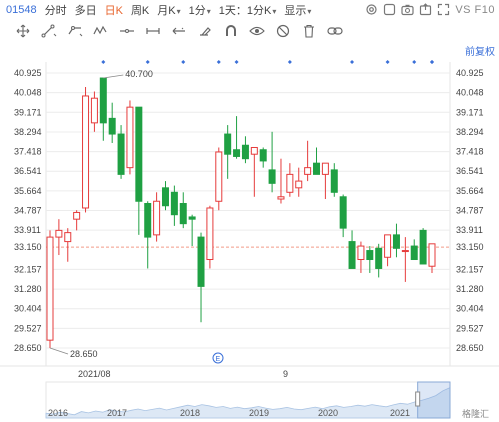 This screenshot has height=422, width=499. I want to click on y-tick-label-left: 33.150, so click(28, 247).